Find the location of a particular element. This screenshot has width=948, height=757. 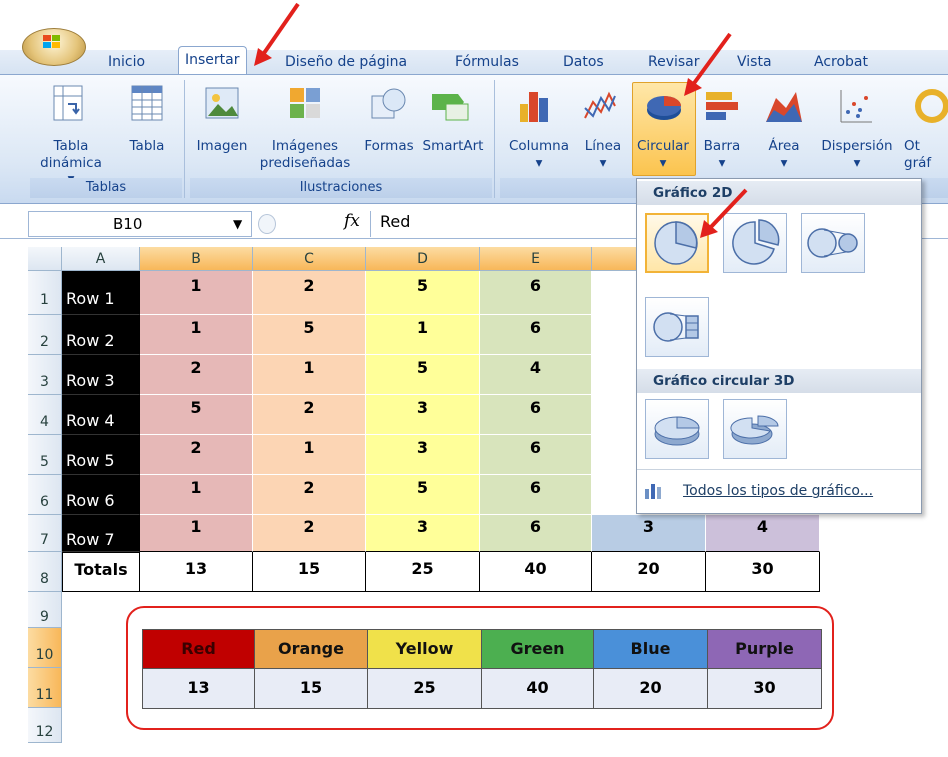

formula-input: Red is located at coordinates (395, 221).